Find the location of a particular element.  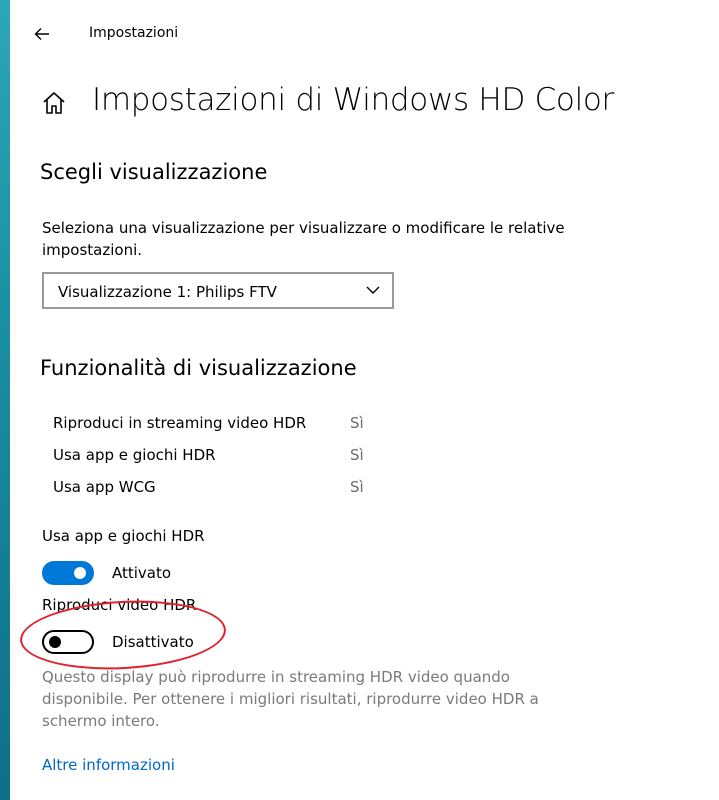

chevron-down-icon is located at coordinates (373, 290).